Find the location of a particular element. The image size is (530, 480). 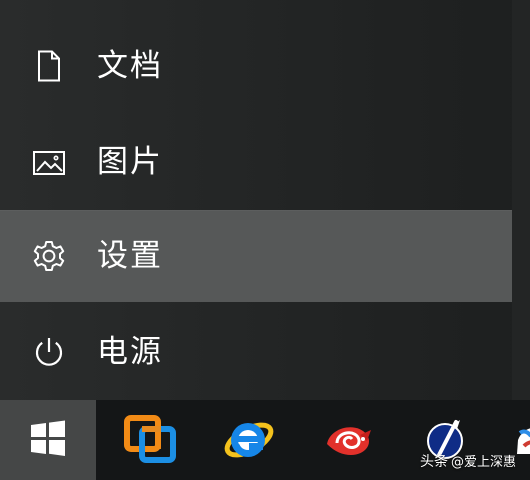

gear-icon is located at coordinates (49, 256).